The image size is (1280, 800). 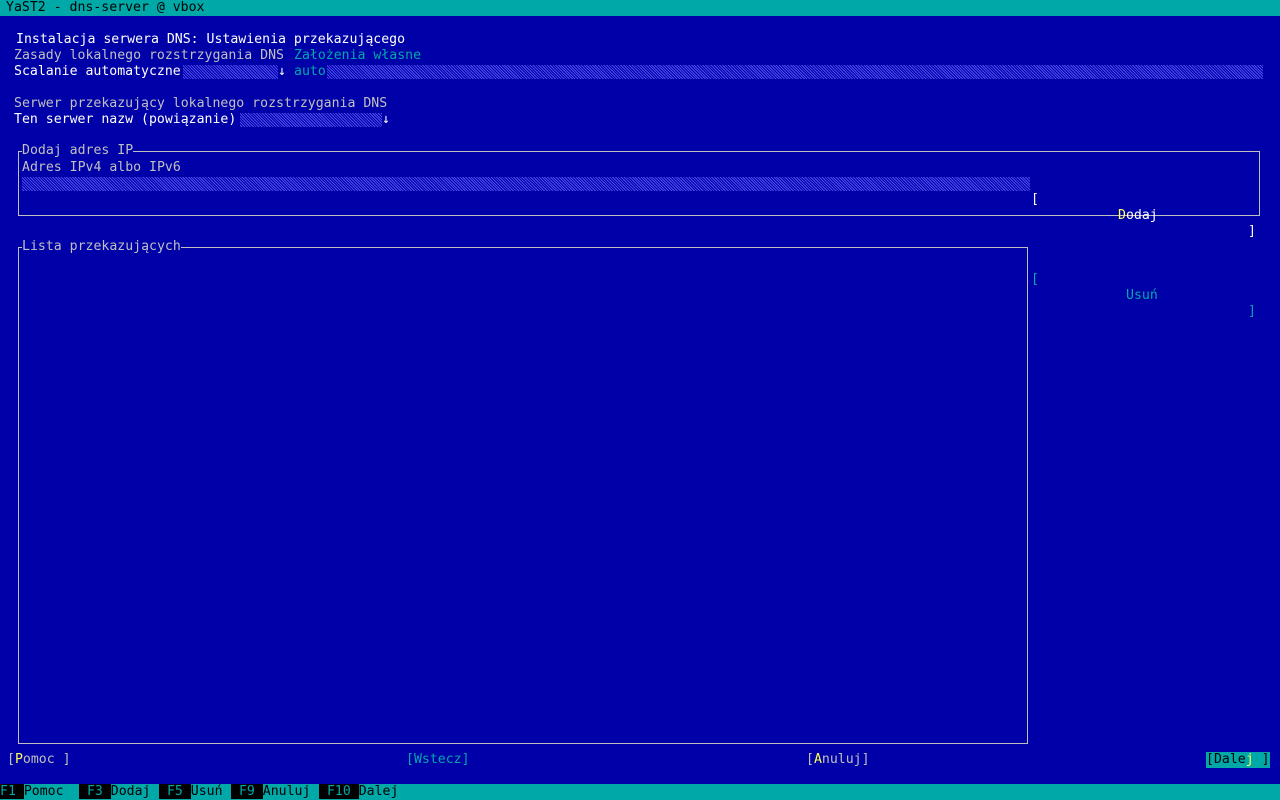 I want to click on remove-button: [ Usuń ], so click(x=1143, y=288).